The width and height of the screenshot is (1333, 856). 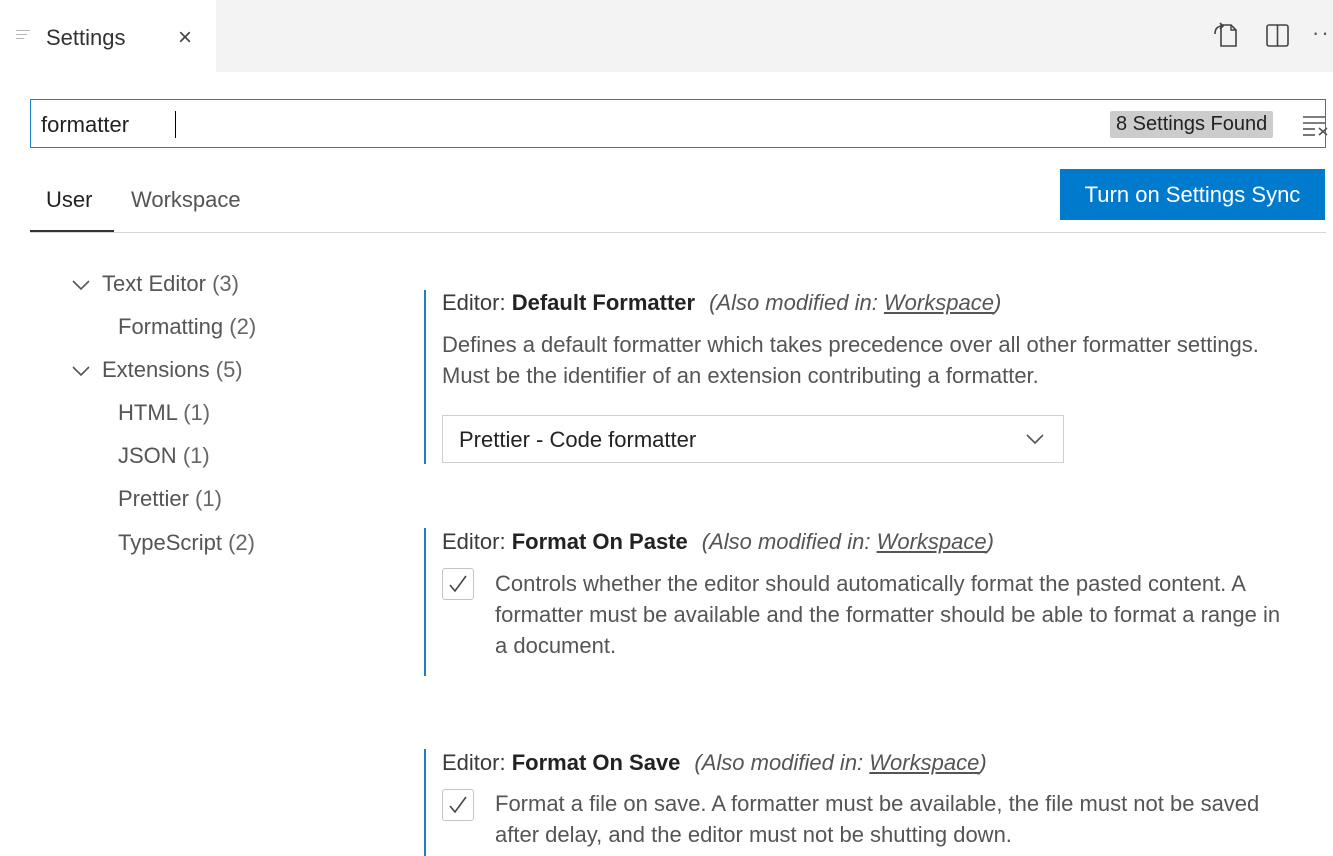 What do you see at coordinates (185, 38) in the screenshot?
I see `close-icon: ×` at bounding box center [185, 38].